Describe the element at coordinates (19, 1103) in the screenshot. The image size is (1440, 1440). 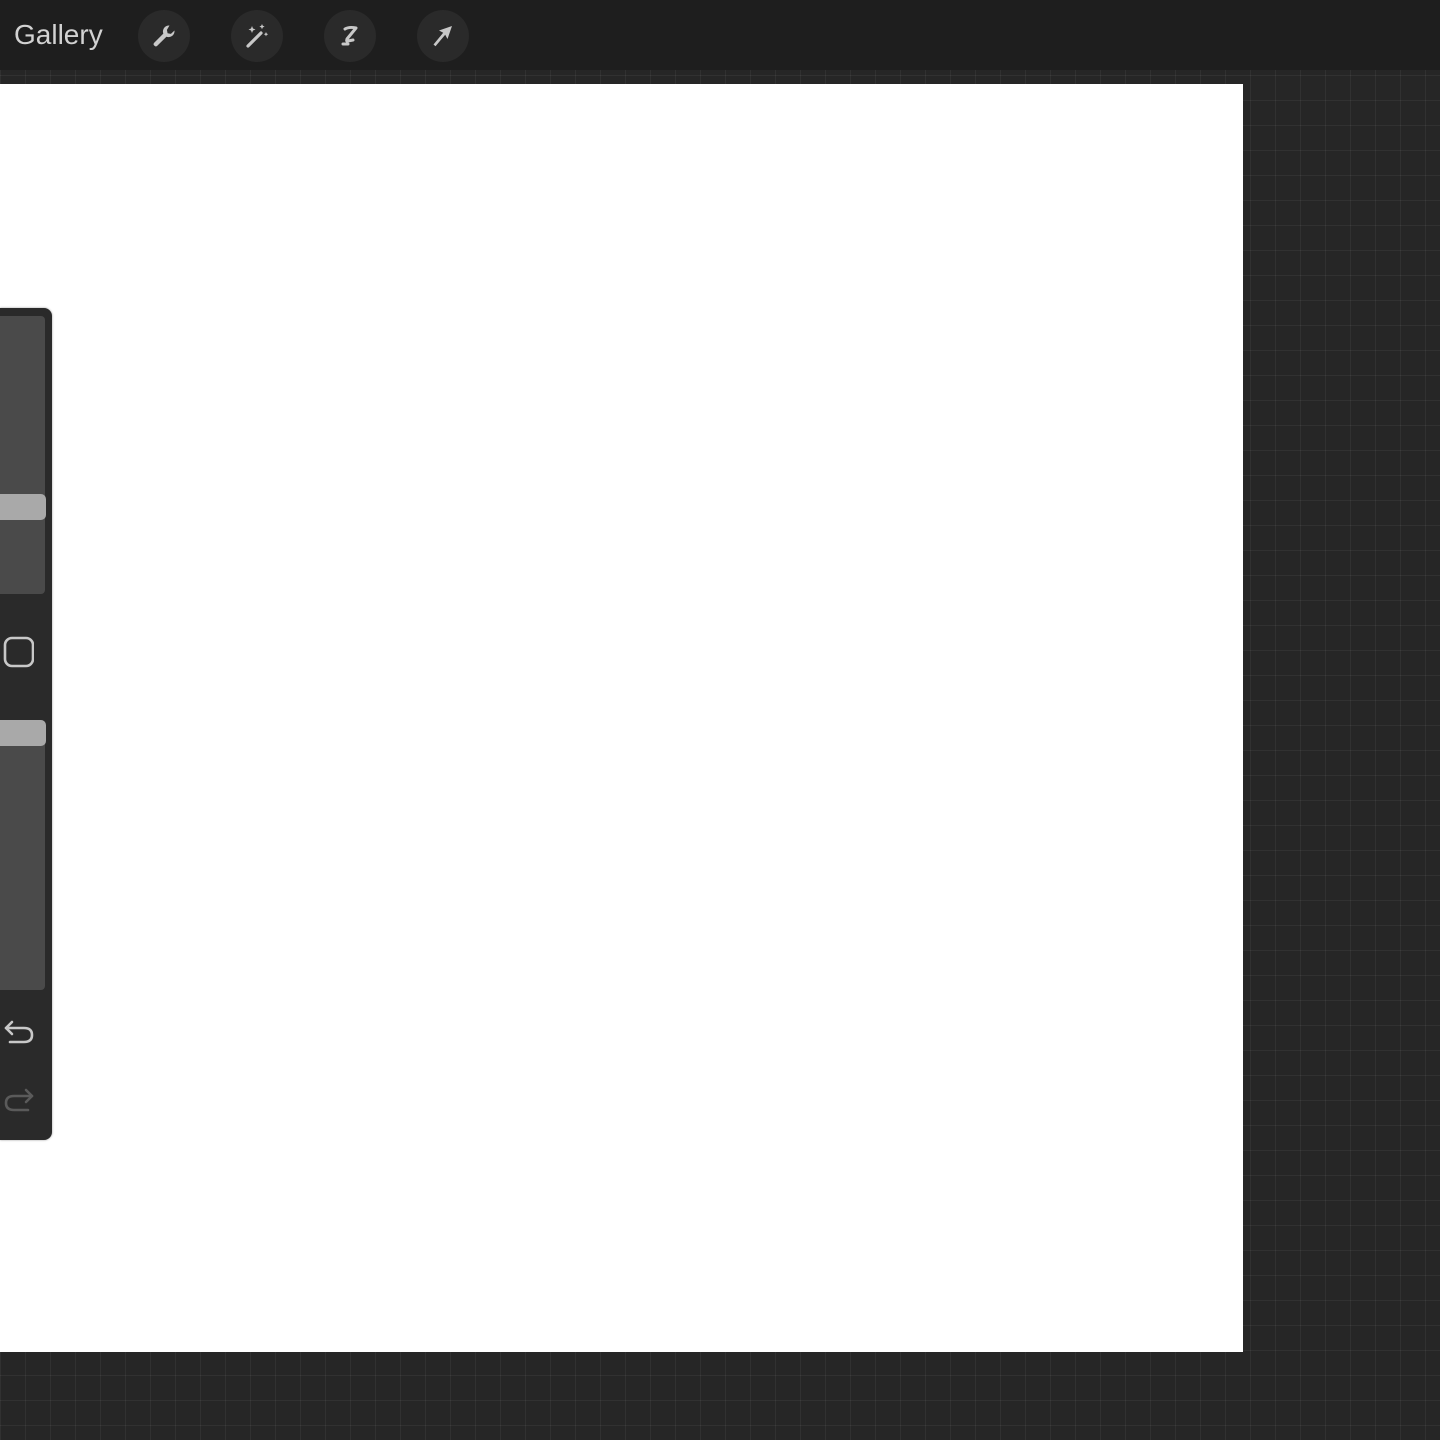
I see `redo-arrow-icon` at that location.